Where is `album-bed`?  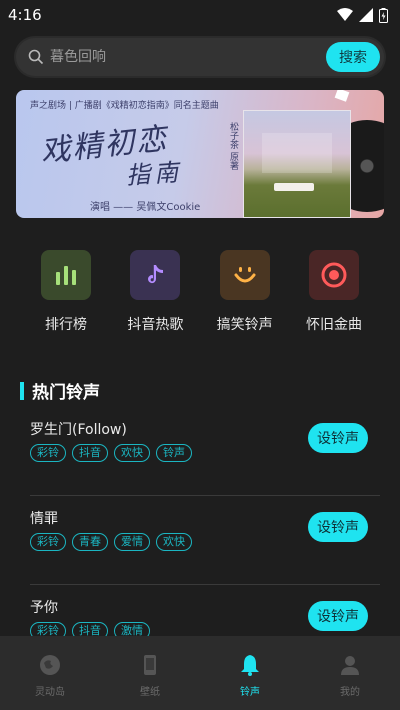 album-bed is located at coordinates (294, 187).